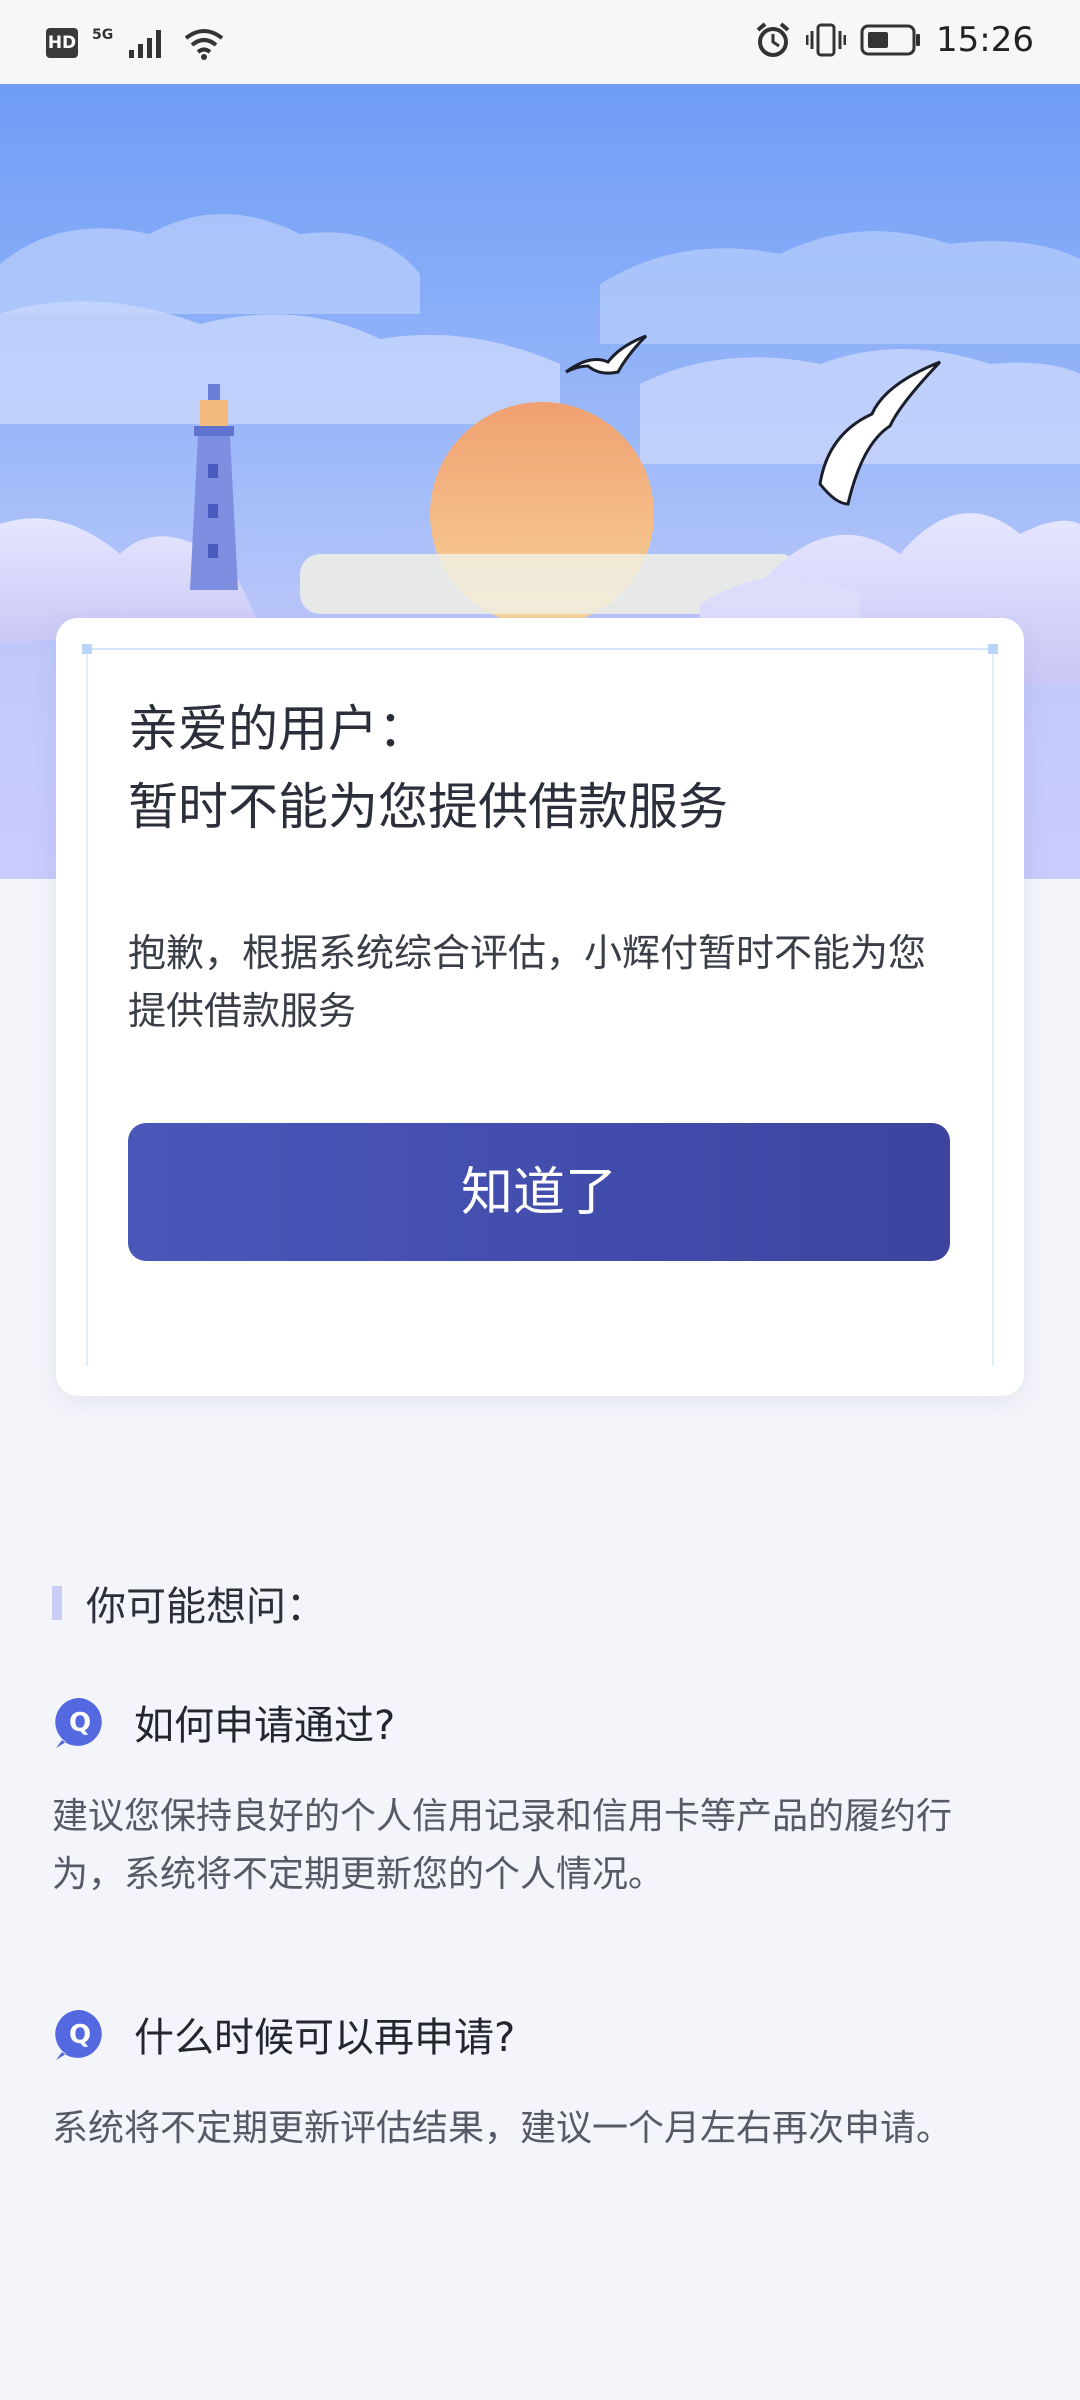 This screenshot has width=1080, height=2400. Describe the element at coordinates (539, 1192) in the screenshot. I see `acknowledge-button: 知道了` at that location.